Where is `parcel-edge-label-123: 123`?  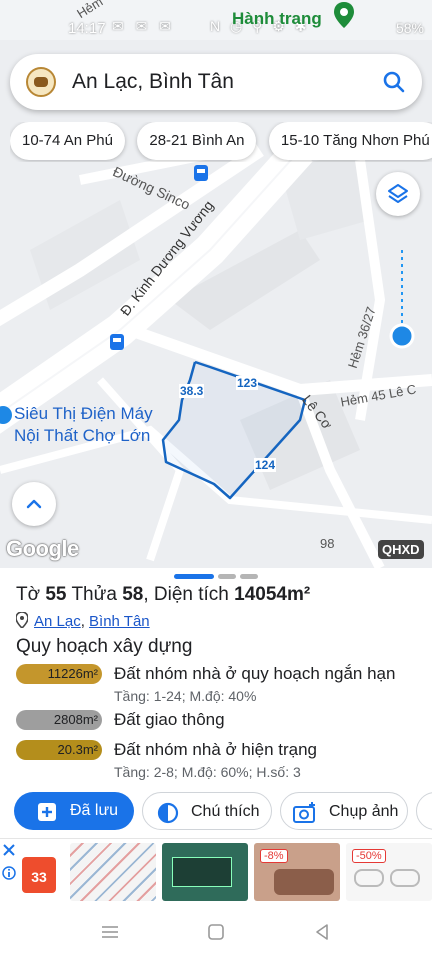 parcel-edge-label-123: 123 is located at coordinates (247, 383).